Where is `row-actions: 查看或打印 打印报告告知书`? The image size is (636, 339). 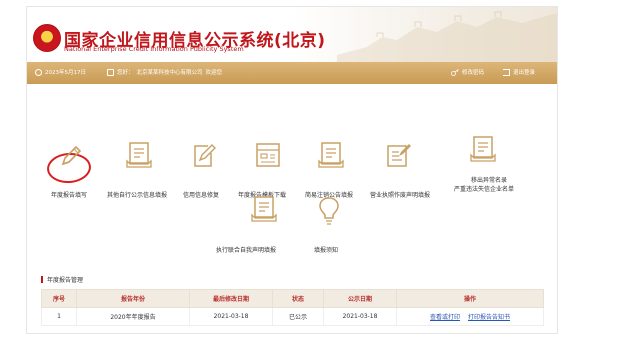
row-actions: 查看或打印 打印报告告知书 is located at coordinates (470, 316).